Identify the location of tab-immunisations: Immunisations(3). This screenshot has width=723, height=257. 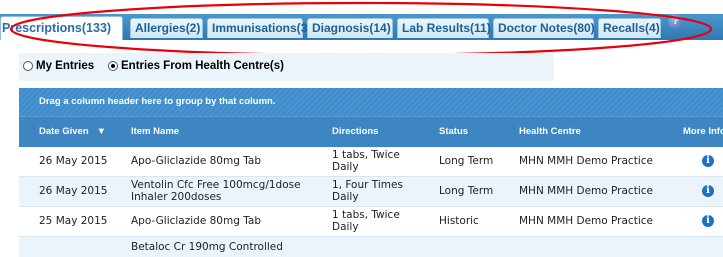
(259, 28).